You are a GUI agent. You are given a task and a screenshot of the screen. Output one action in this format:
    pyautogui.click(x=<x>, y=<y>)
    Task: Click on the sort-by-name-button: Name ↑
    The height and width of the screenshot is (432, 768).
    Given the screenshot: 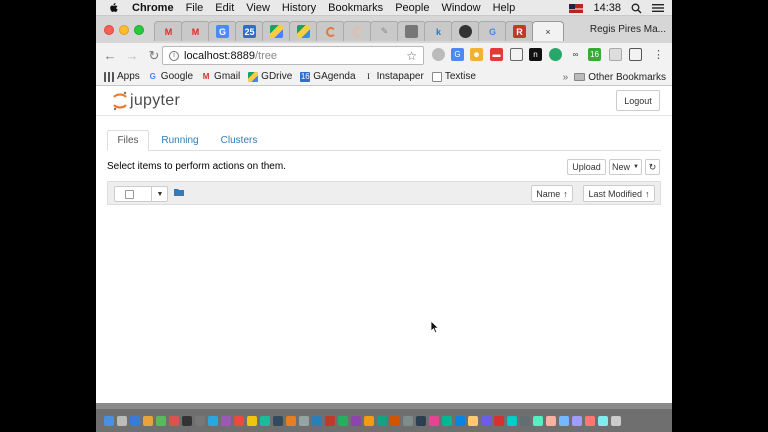 What is the action you would take?
    pyautogui.click(x=552, y=193)
    